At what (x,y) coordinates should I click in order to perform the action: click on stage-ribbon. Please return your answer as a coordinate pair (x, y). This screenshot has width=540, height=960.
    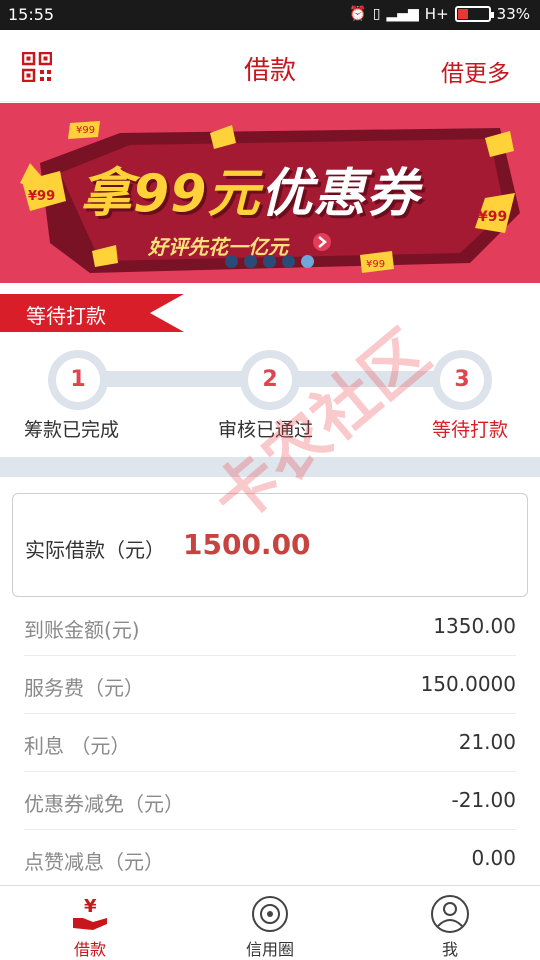
    Looking at the image, I should click on (92, 313).